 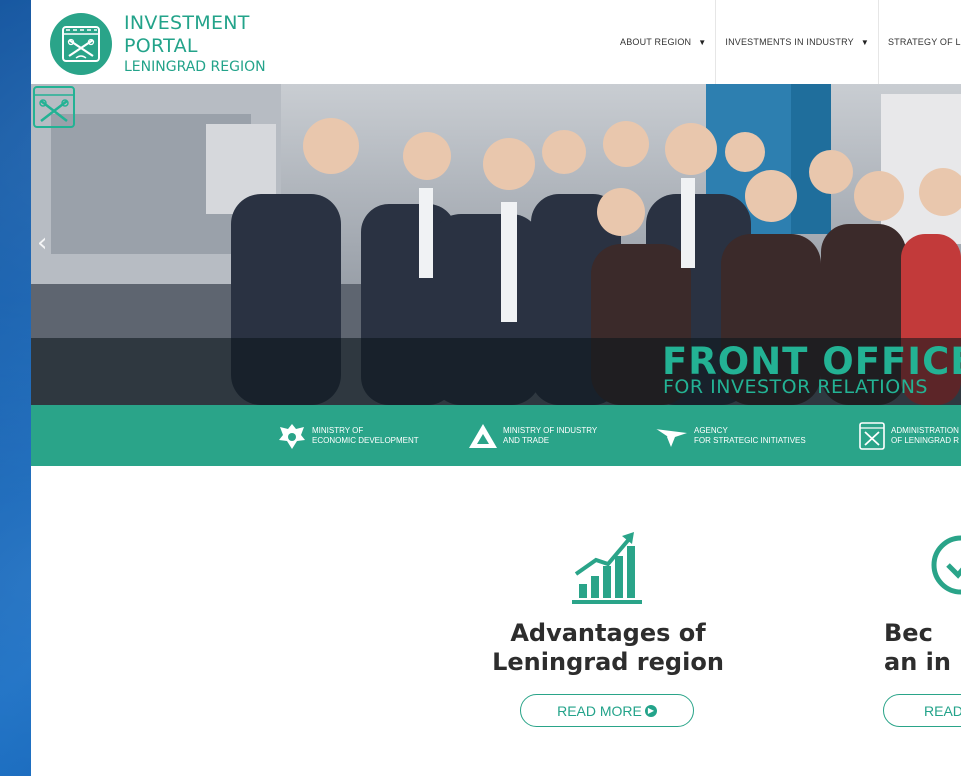 I want to click on slider-prev-icon: ‹, so click(x=42, y=243).